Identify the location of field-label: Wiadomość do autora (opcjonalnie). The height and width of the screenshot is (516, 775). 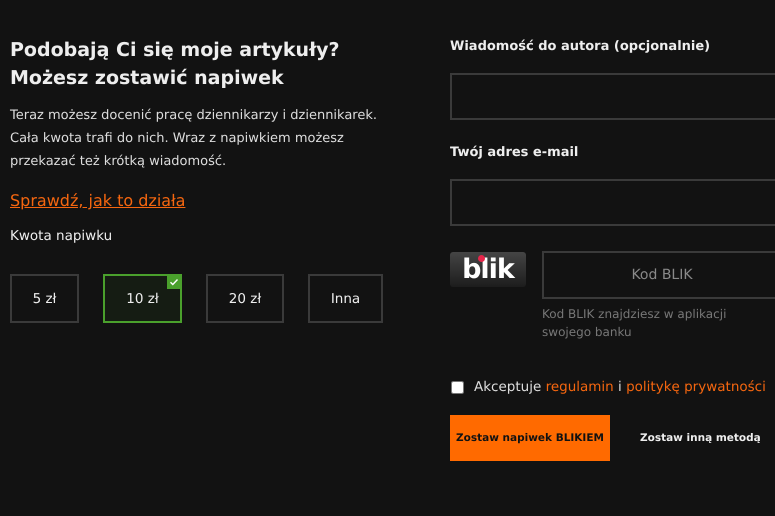
(581, 47).